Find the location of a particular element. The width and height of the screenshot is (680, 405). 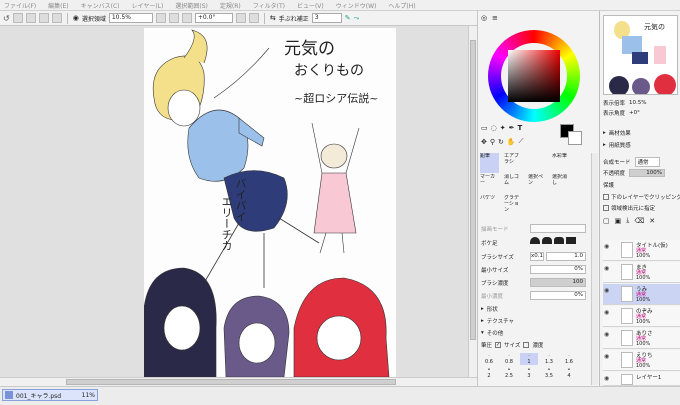

menu-edit: 編集(E) is located at coordinates (58, 5).